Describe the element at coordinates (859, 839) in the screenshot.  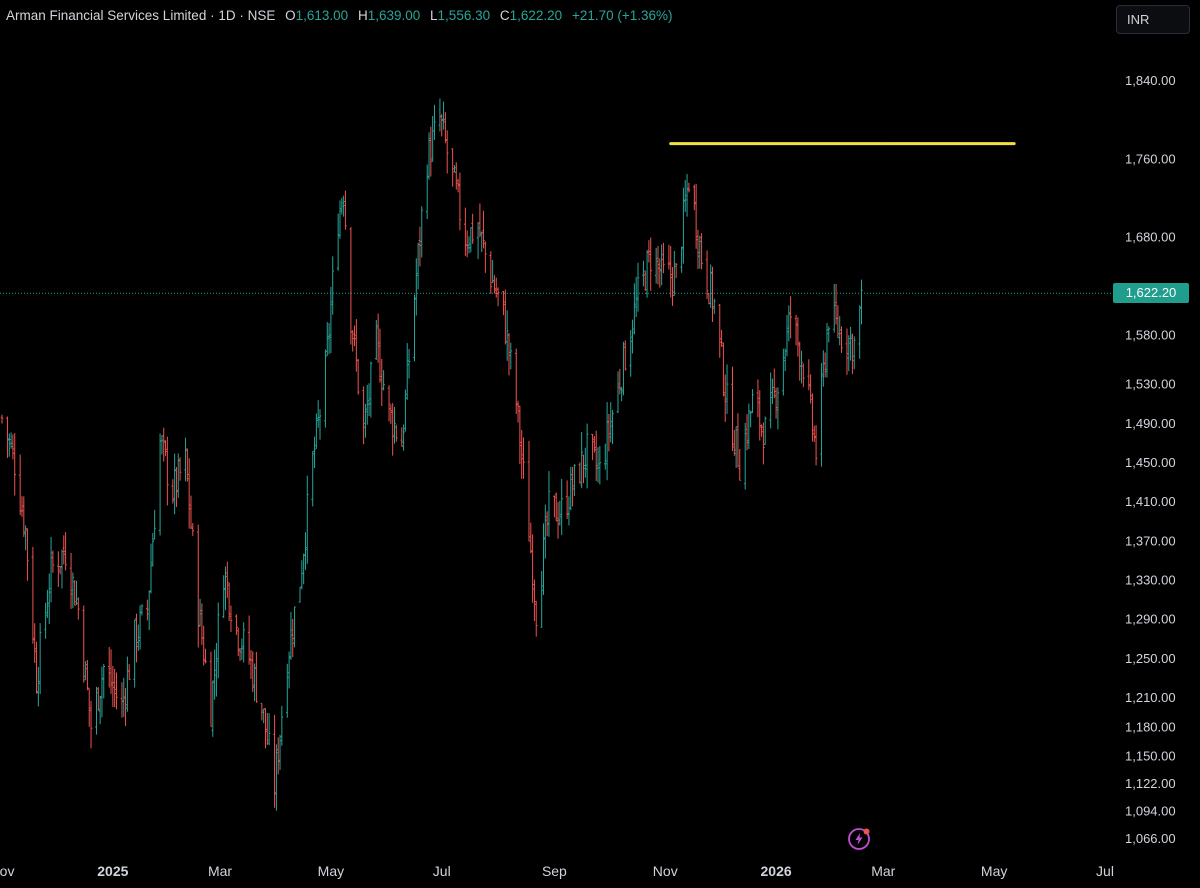
I see `lightning-alert-icon` at that location.